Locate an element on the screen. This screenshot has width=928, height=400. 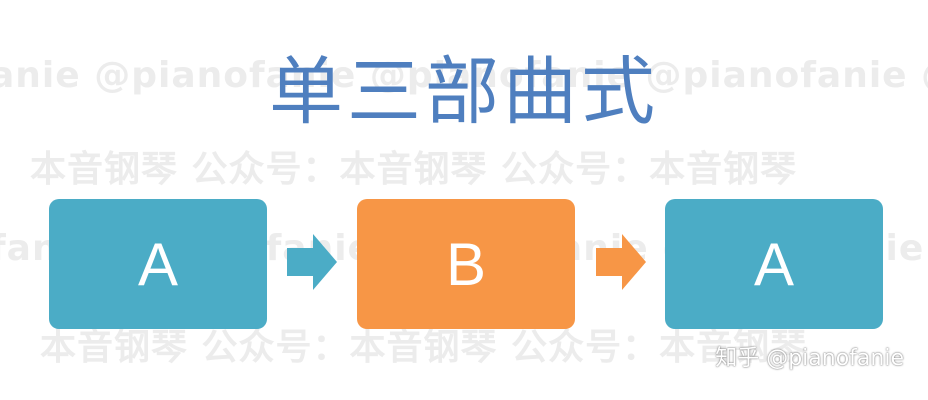
section-box-b: B is located at coordinates (466, 264).